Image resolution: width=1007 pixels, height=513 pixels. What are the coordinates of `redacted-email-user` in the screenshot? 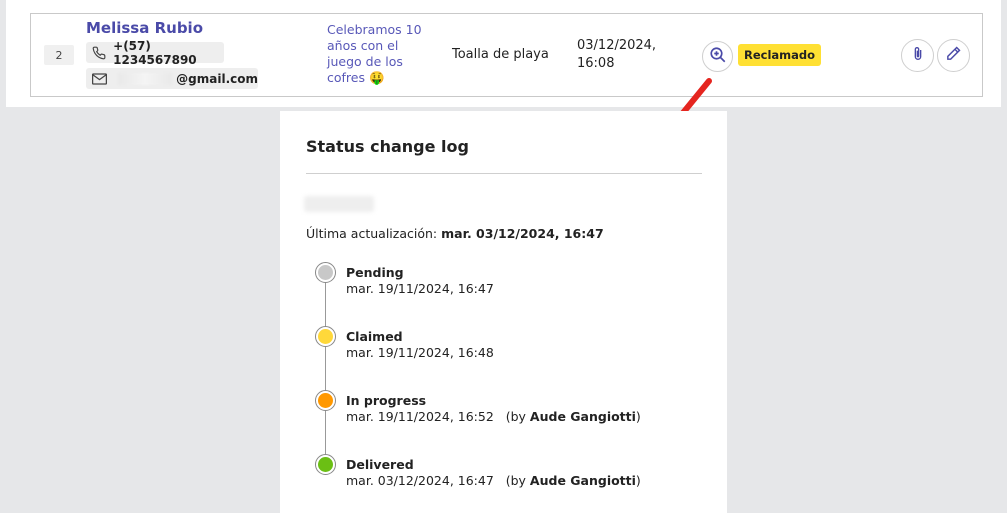 It's located at (145, 78).